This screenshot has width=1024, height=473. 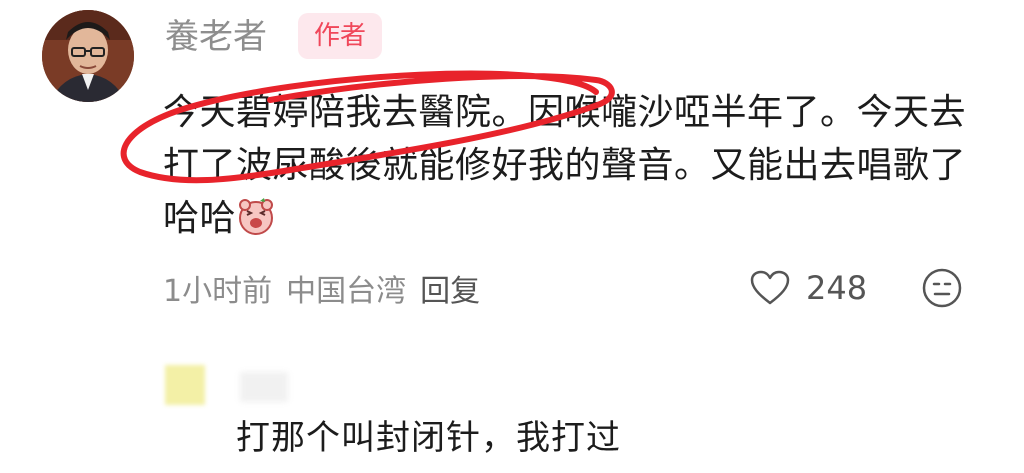 What do you see at coordinates (264, 387) in the screenshot?
I see `reply-username` at bounding box center [264, 387].